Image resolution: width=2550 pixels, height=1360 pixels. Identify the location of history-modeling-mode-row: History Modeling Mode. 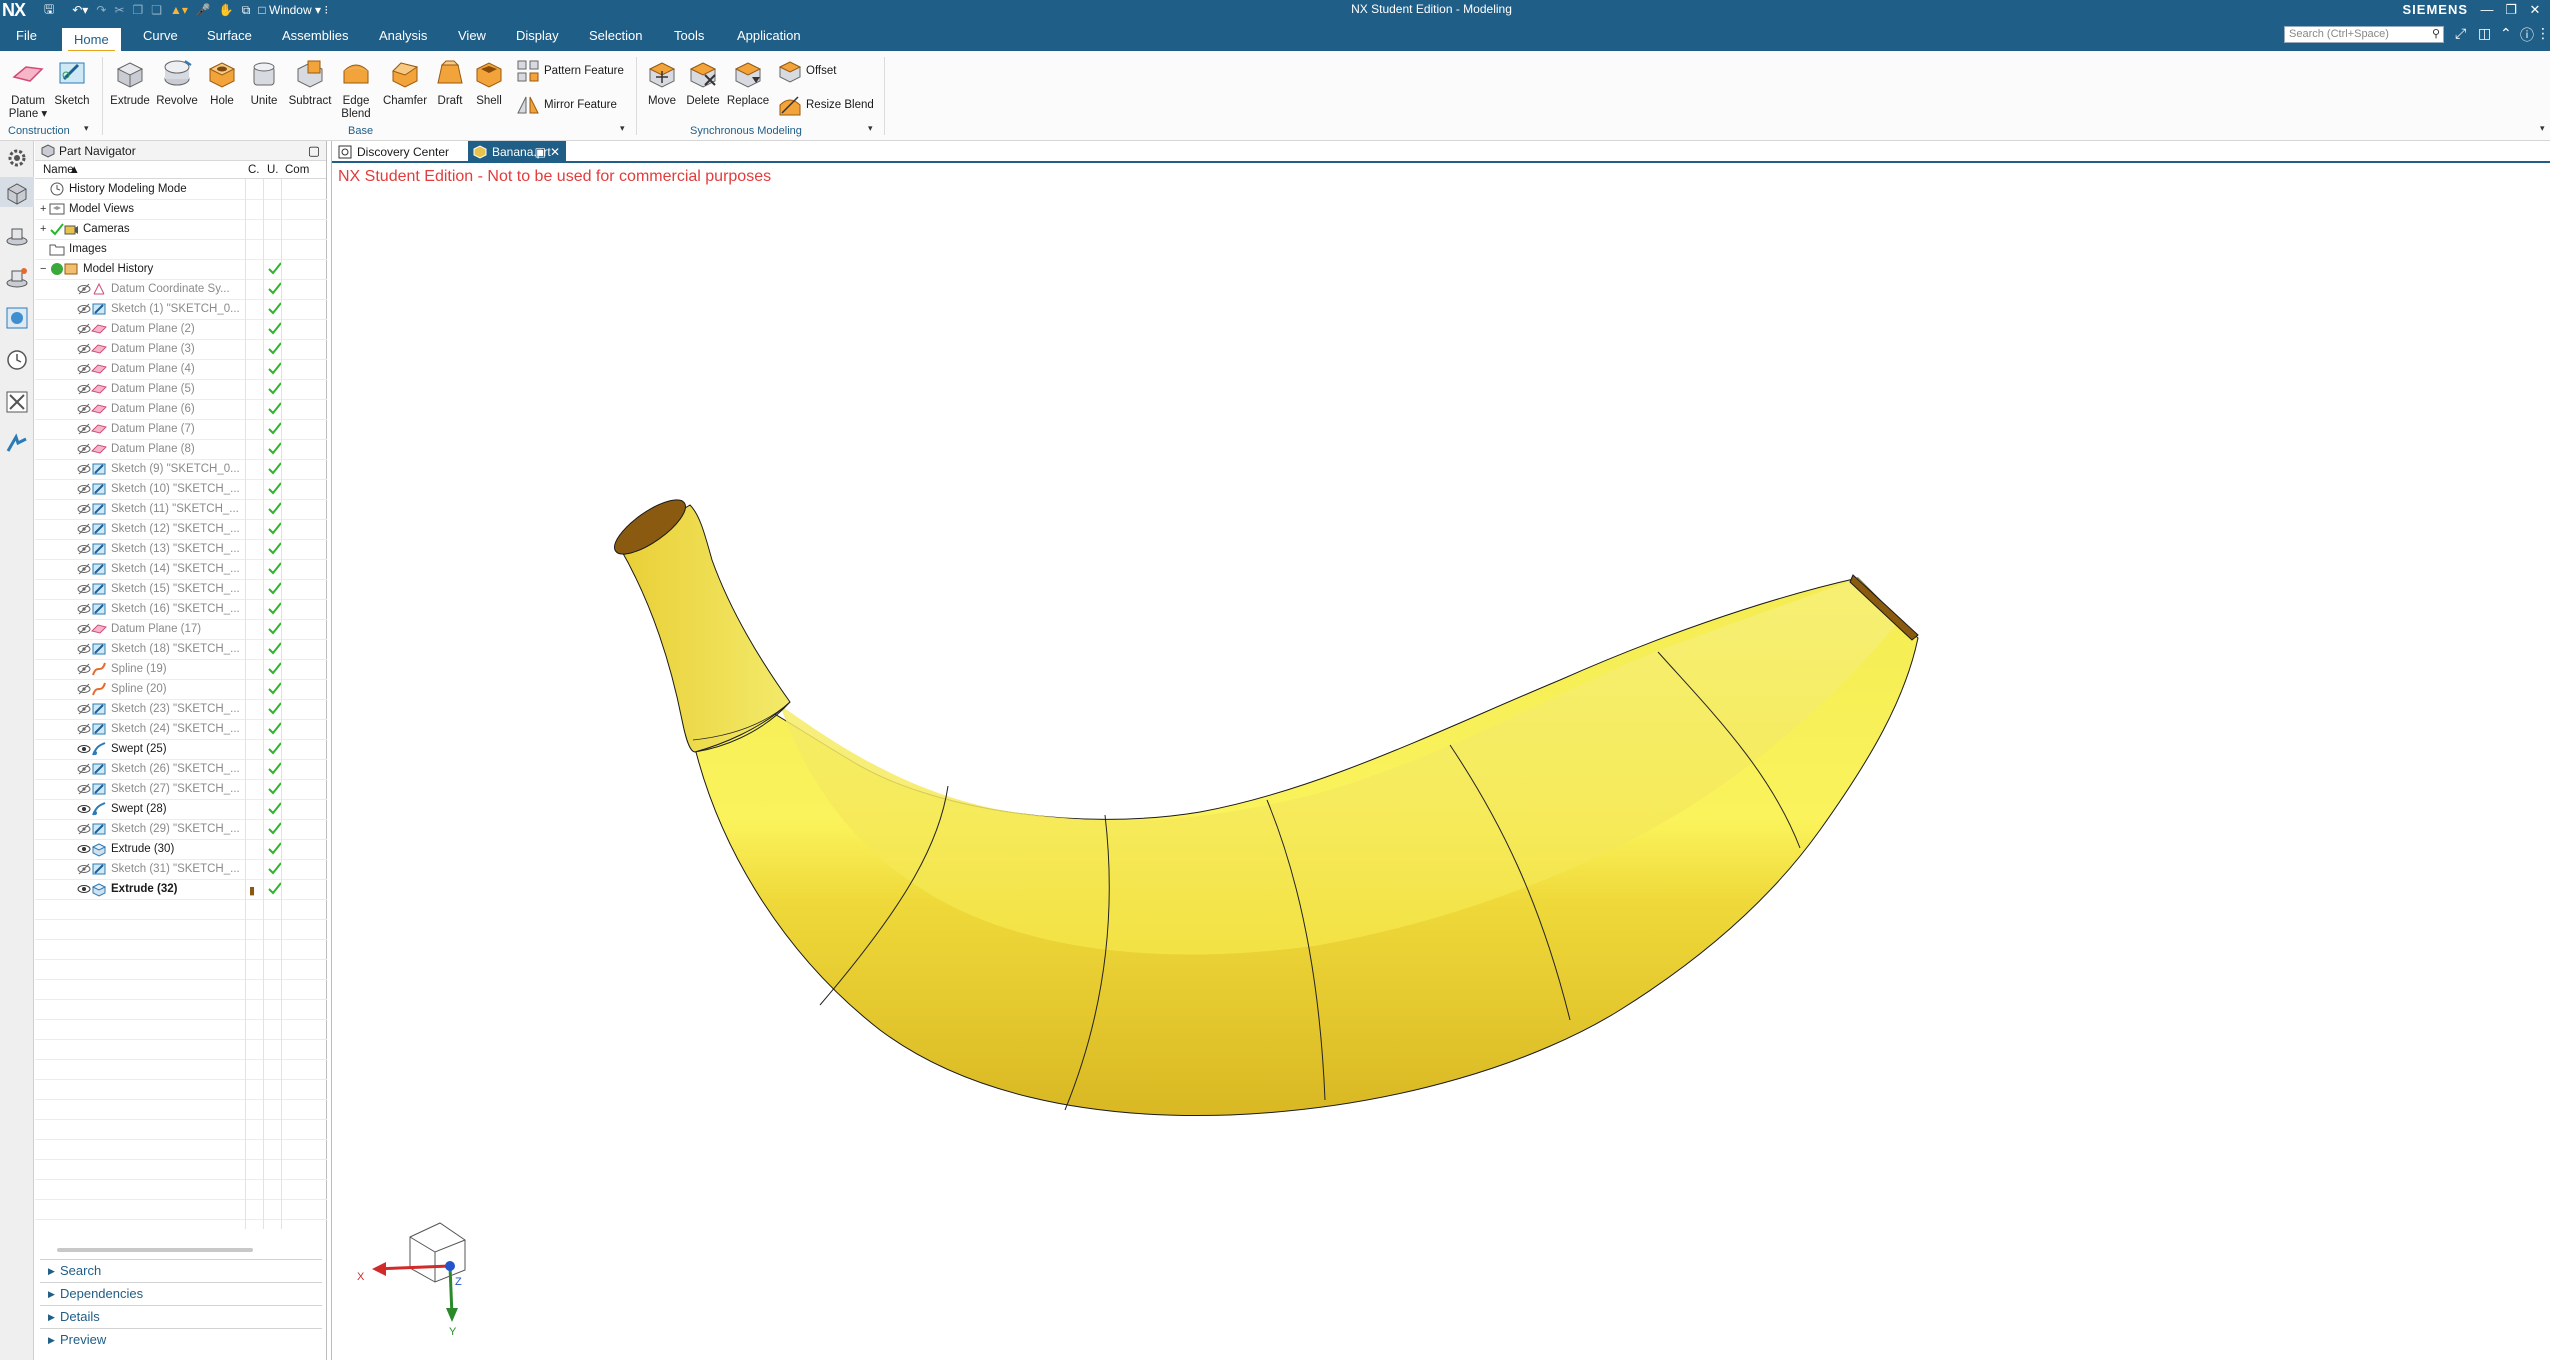
(181, 189).